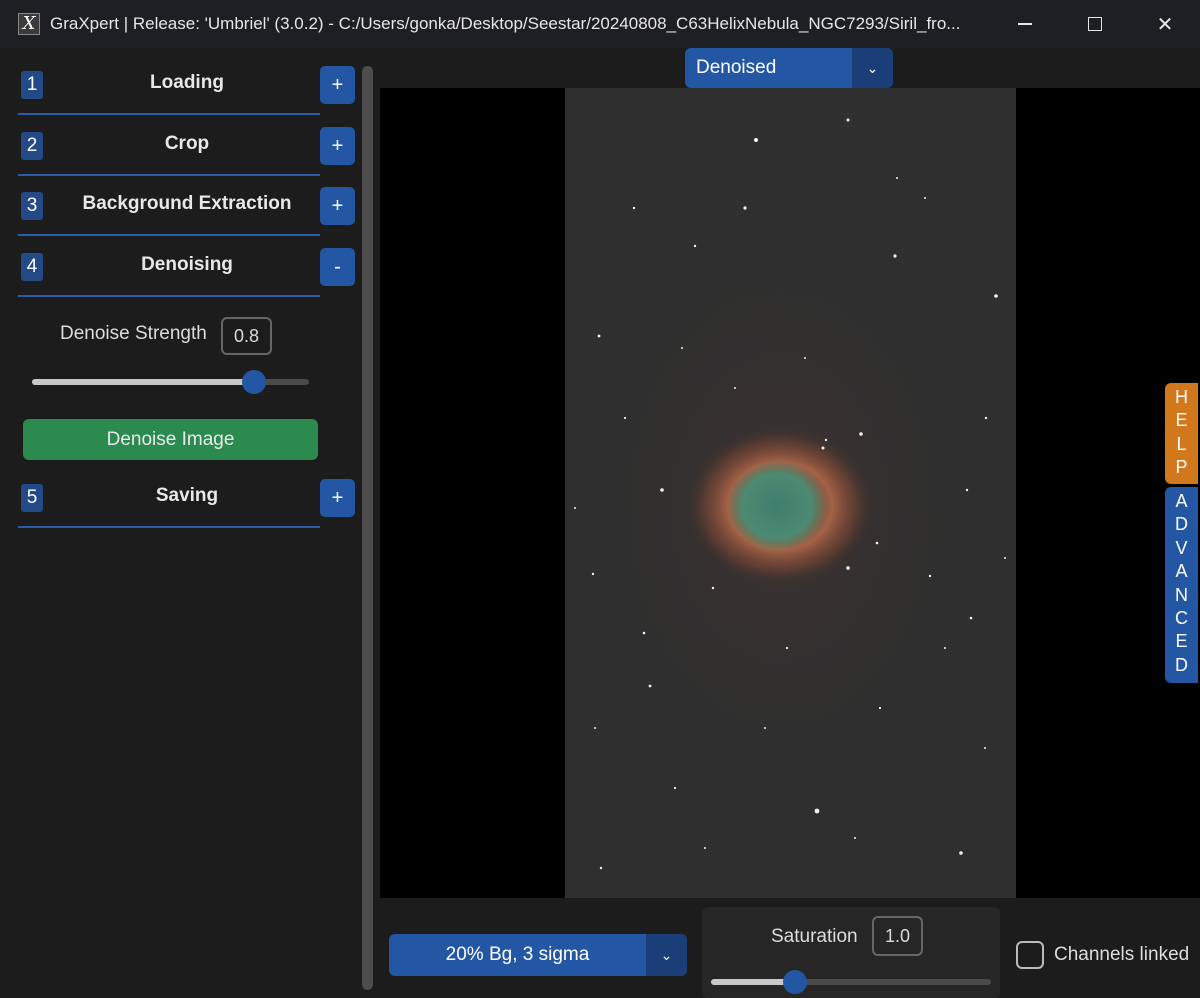 This screenshot has width=1200, height=998. I want to click on maximize-icon, so click(1095, 24).